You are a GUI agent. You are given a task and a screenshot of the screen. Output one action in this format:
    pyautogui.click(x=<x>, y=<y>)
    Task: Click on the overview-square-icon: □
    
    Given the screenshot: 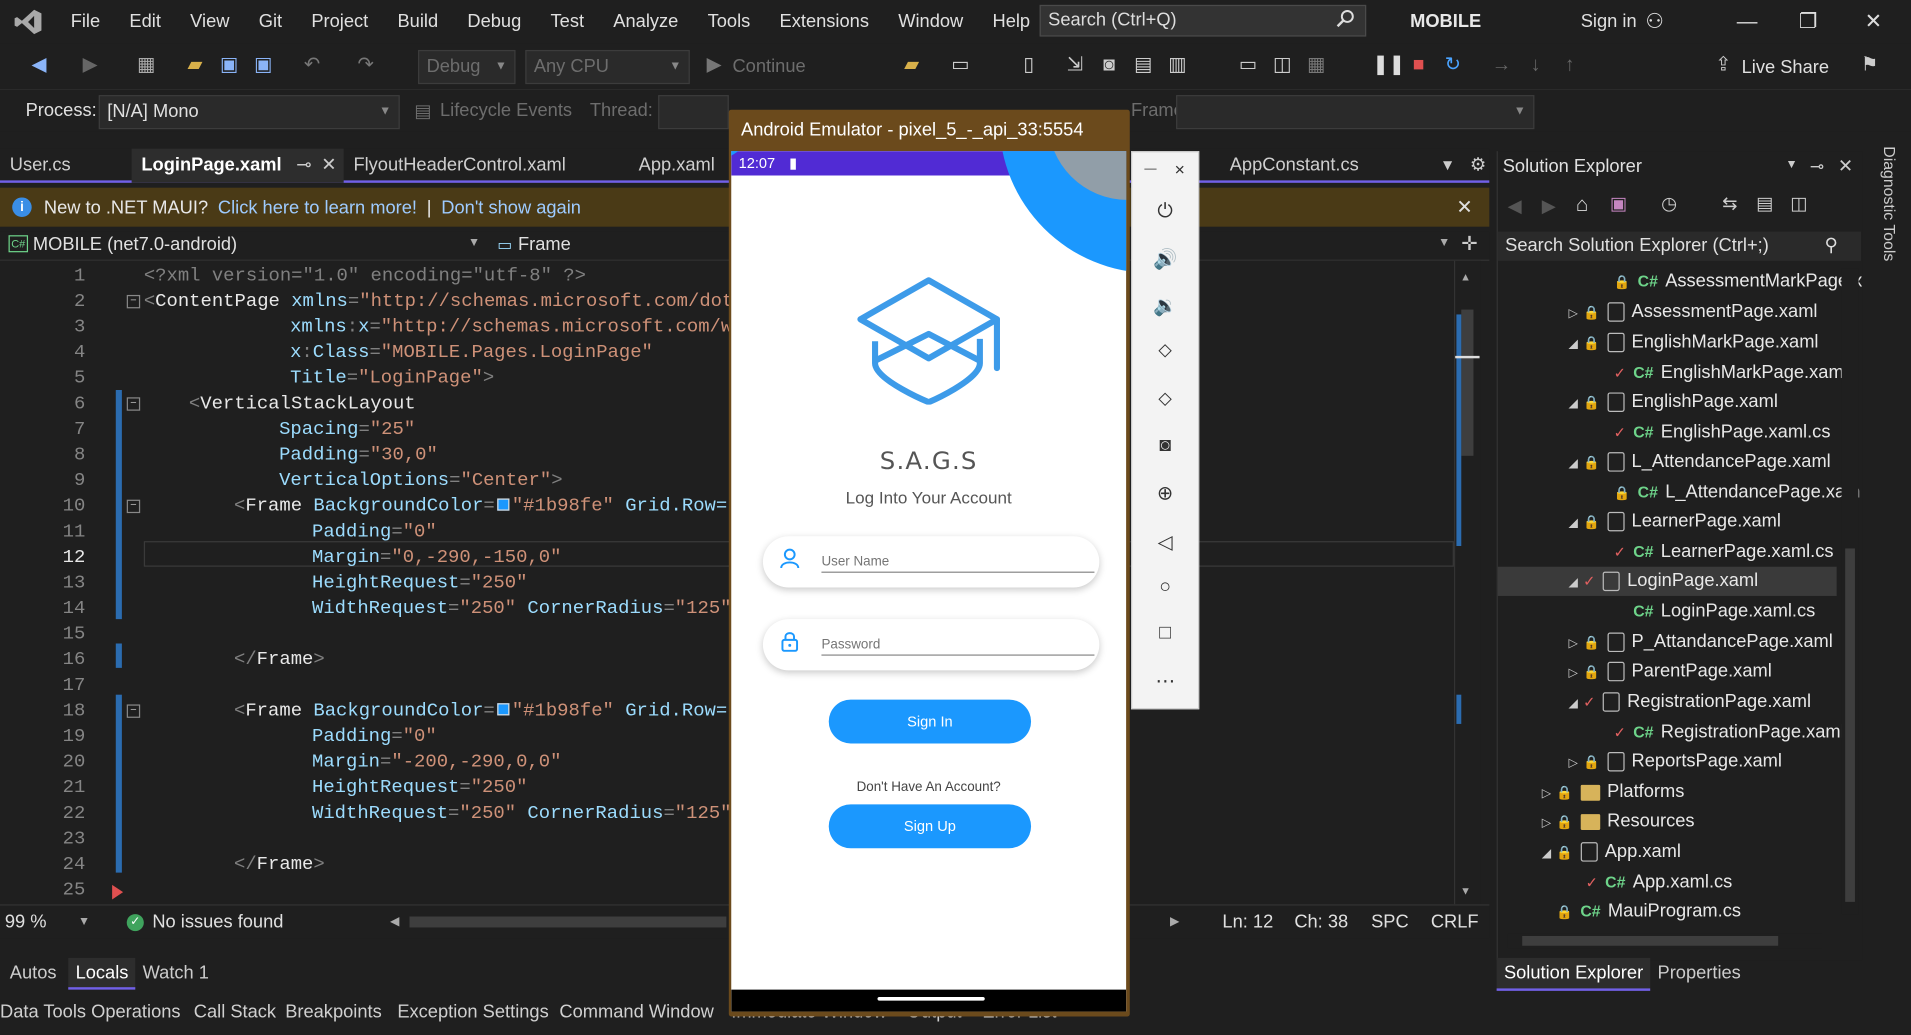 What is the action you would take?
    pyautogui.click(x=1165, y=634)
    